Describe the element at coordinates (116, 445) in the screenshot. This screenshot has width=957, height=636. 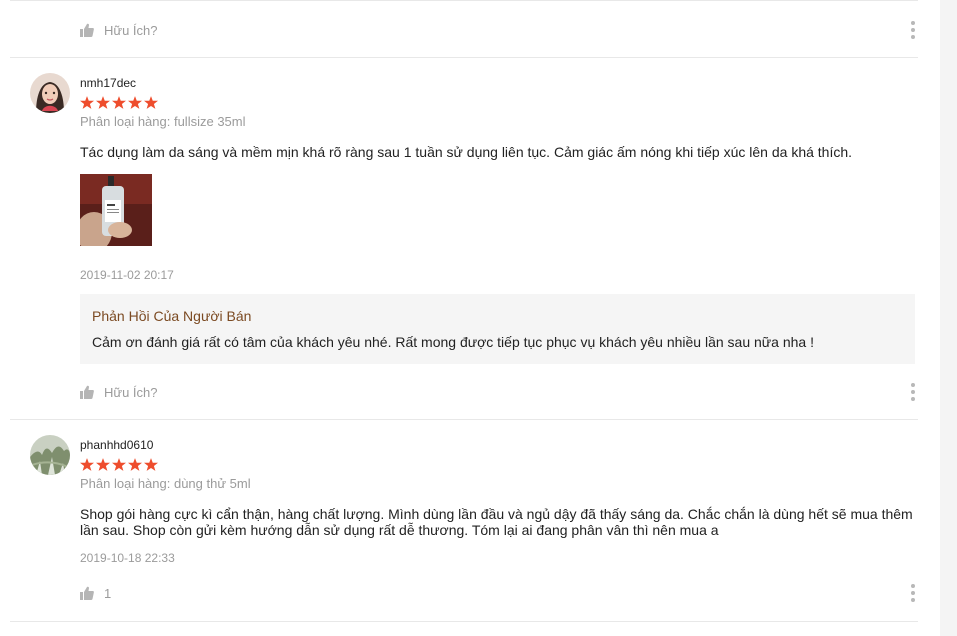
I see `reviewer-username: phanhhd0610` at that location.